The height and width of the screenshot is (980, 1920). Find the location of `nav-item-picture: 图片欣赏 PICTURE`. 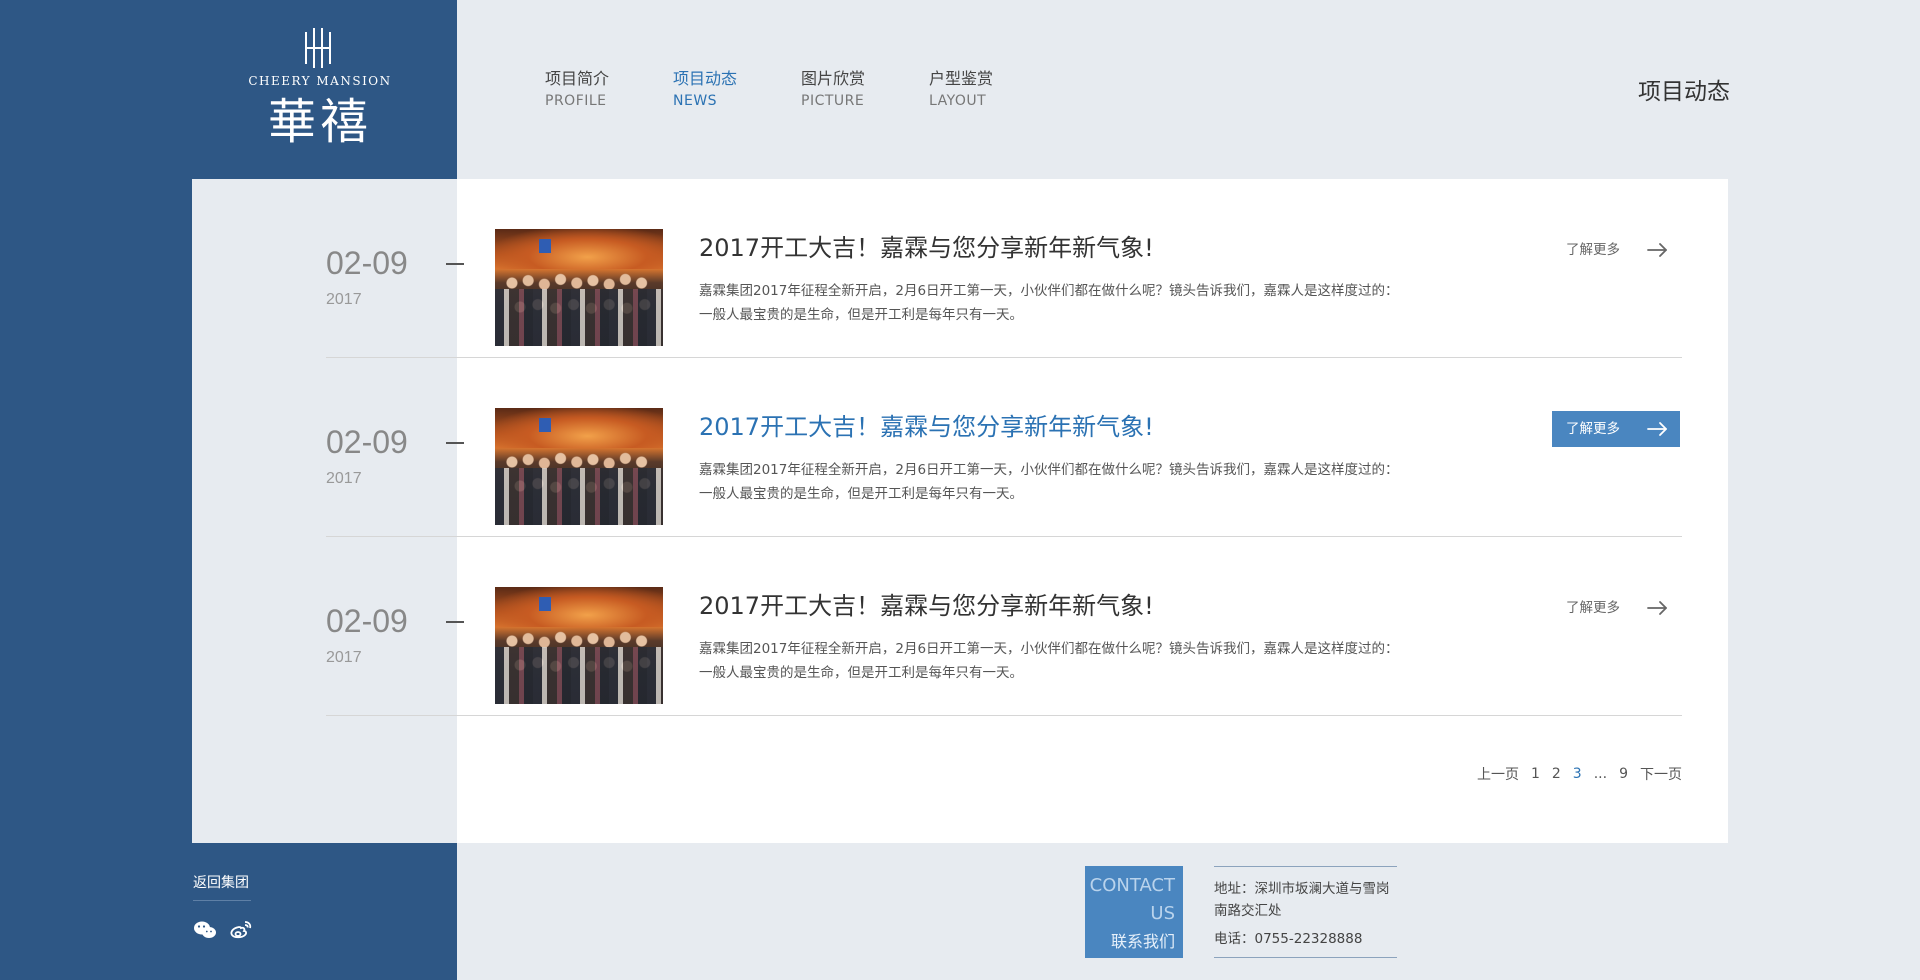

nav-item-picture: 图片欣赏 PICTURE is located at coordinates (865, 90).